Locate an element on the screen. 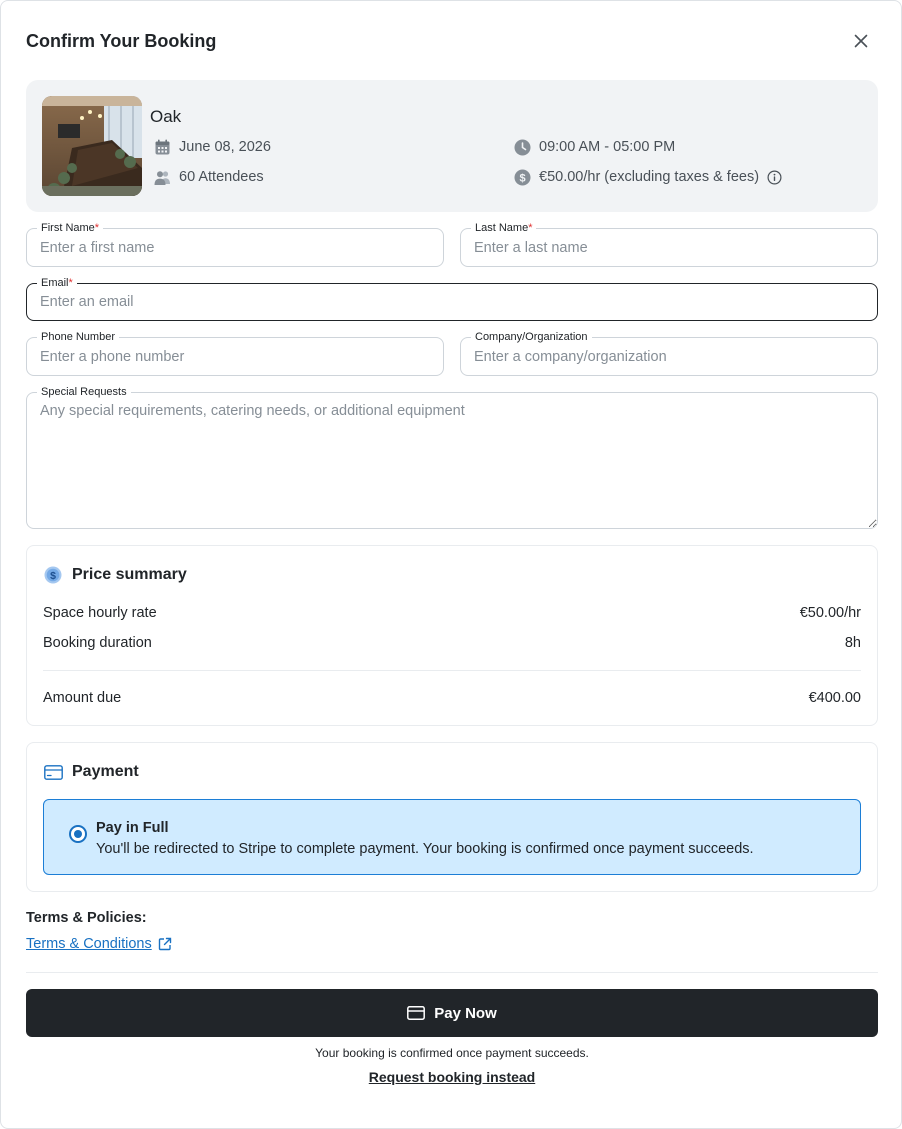 Image resolution: width=902 pixels, height=1129 pixels. pay-in-full-radio is located at coordinates (78, 834).